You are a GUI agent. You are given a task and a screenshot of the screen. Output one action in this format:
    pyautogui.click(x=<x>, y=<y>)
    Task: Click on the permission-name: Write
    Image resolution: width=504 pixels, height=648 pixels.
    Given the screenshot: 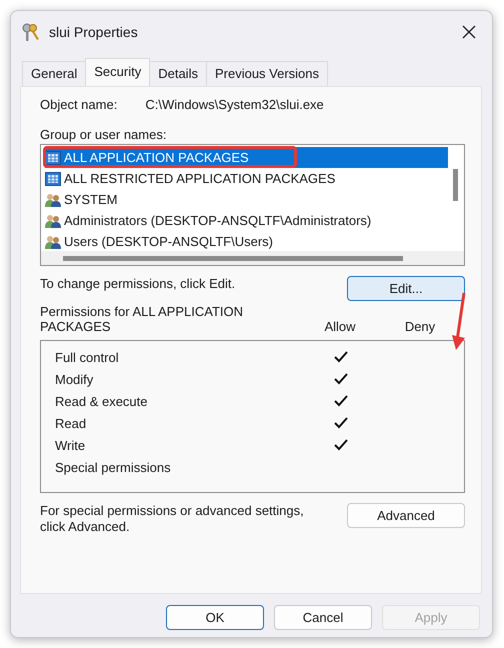 What is the action you would take?
    pyautogui.click(x=70, y=445)
    